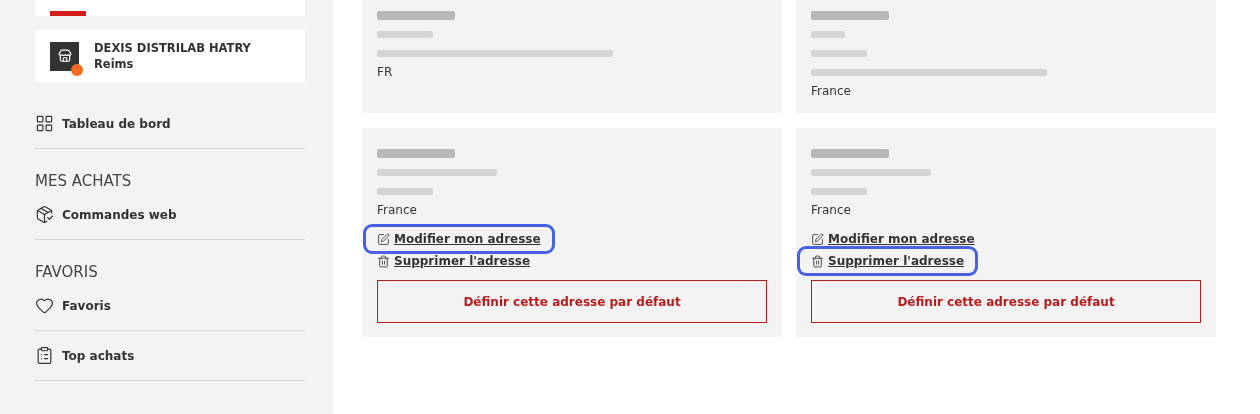 The height and width of the screenshot is (414, 1260). Describe the element at coordinates (68, 13) in the screenshot. I see `company-logo` at that location.